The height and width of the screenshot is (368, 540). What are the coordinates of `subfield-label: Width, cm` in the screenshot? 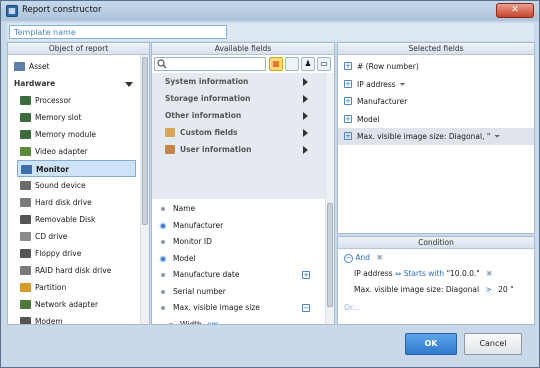 It's located at (199, 321).